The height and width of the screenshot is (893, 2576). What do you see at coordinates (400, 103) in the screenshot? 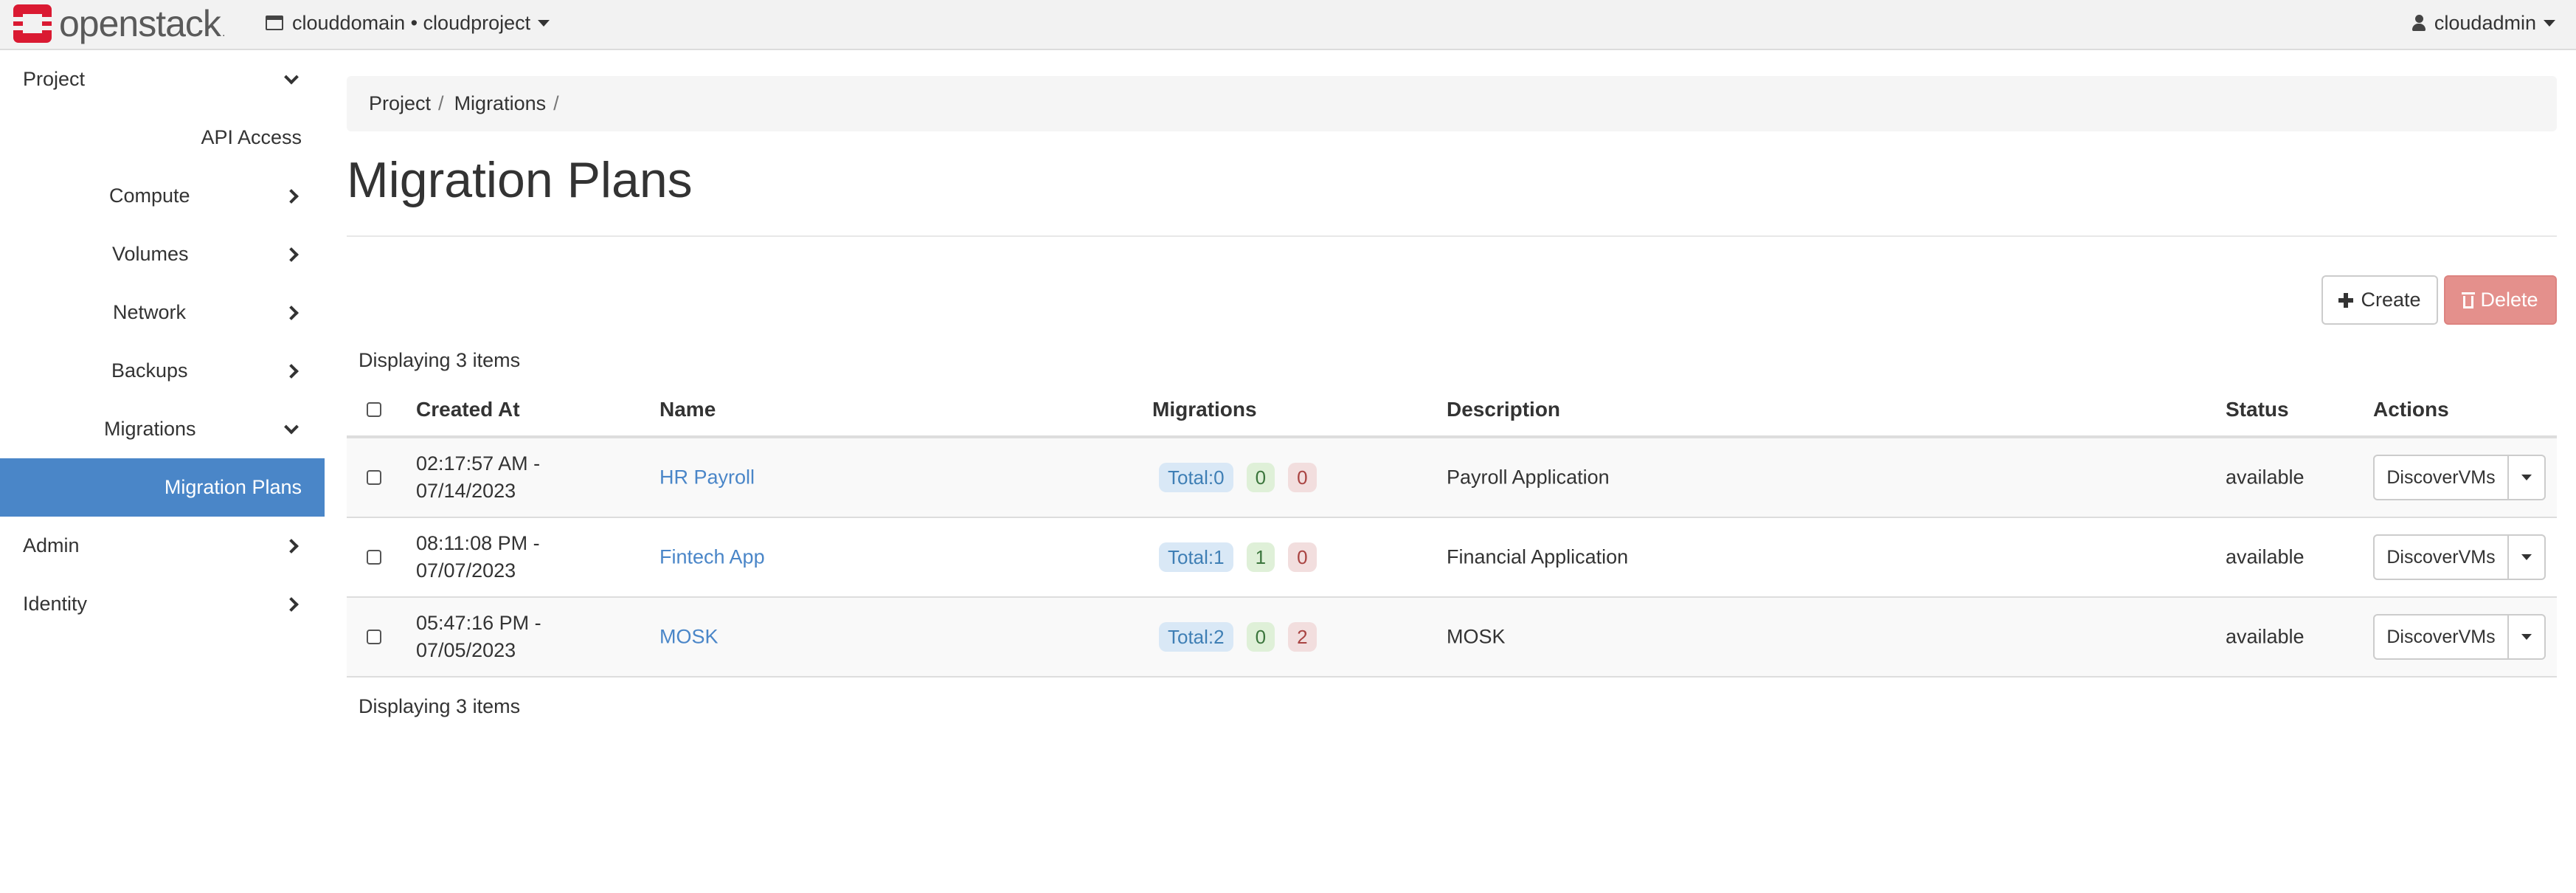
I see `breadcrumb-item-project: Project` at bounding box center [400, 103].